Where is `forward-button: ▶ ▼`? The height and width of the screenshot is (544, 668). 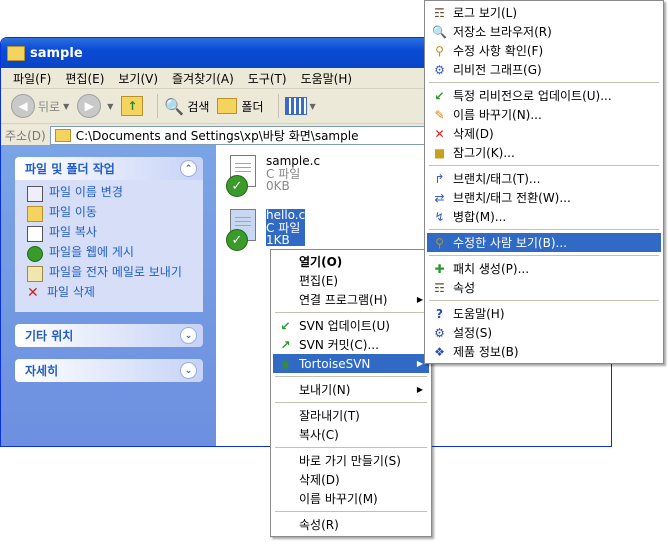
forward-button: ▶ ▼ is located at coordinates (95, 106).